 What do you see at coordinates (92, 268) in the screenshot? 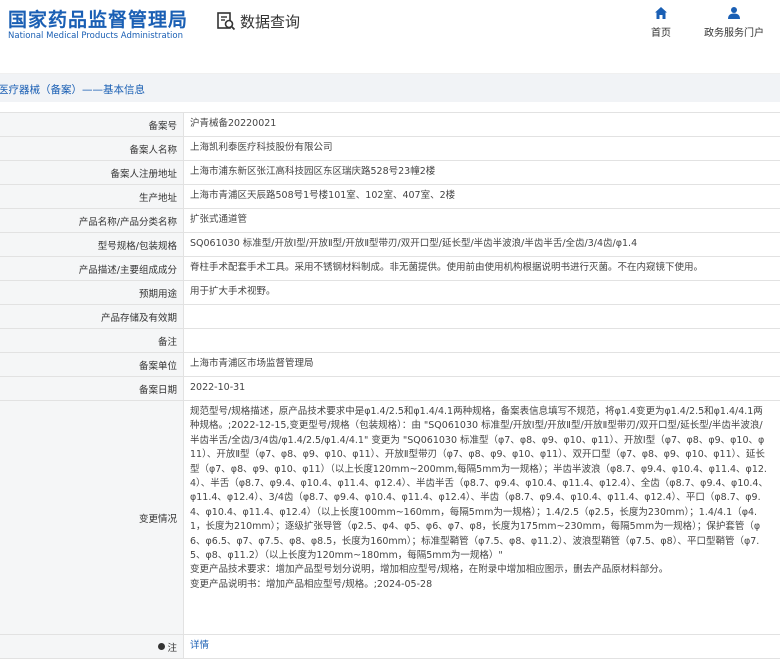
I see `row-label: 产品描述/主要组成成分` at bounding box center [92, 268].